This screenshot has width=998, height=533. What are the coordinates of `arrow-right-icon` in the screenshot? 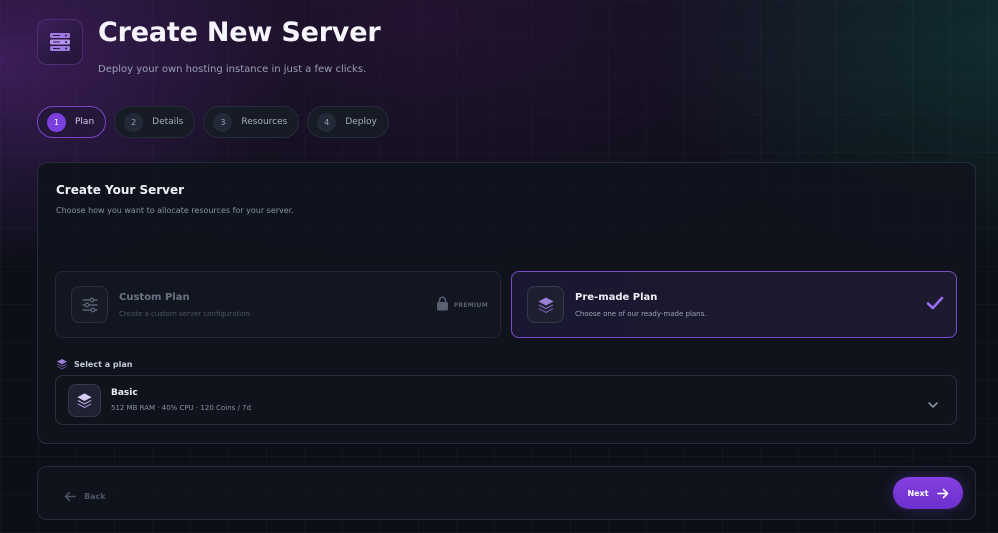 It's located at (942, 493).